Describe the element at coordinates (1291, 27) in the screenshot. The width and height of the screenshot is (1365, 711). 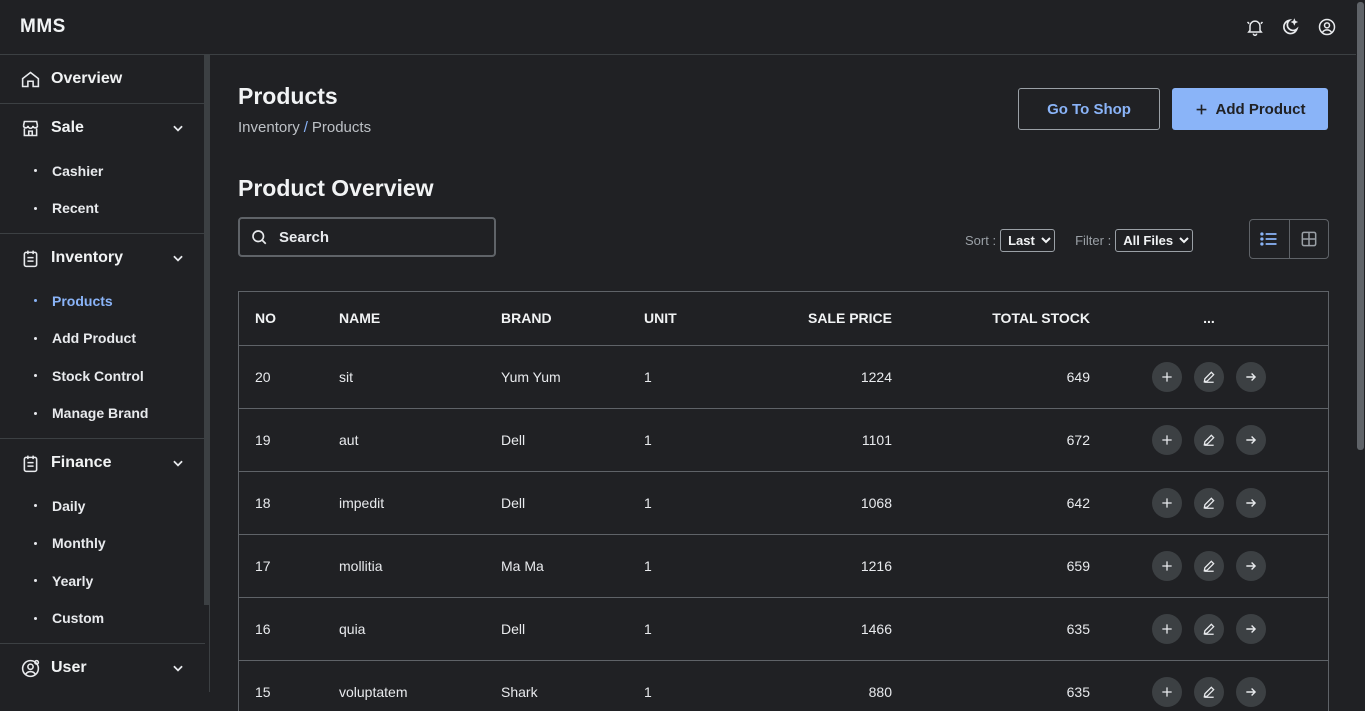
I see `dark-mode-icon` at that location.